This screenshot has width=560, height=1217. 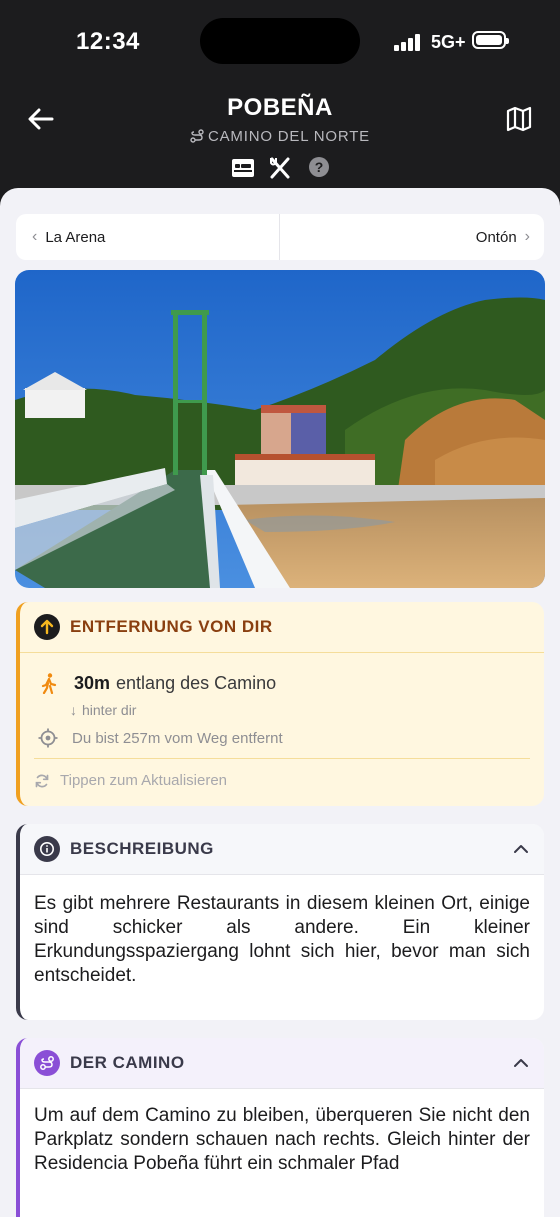 I want to click on refresh-row: Tippen zum Aktualisieren, so click(x=130, y=780).